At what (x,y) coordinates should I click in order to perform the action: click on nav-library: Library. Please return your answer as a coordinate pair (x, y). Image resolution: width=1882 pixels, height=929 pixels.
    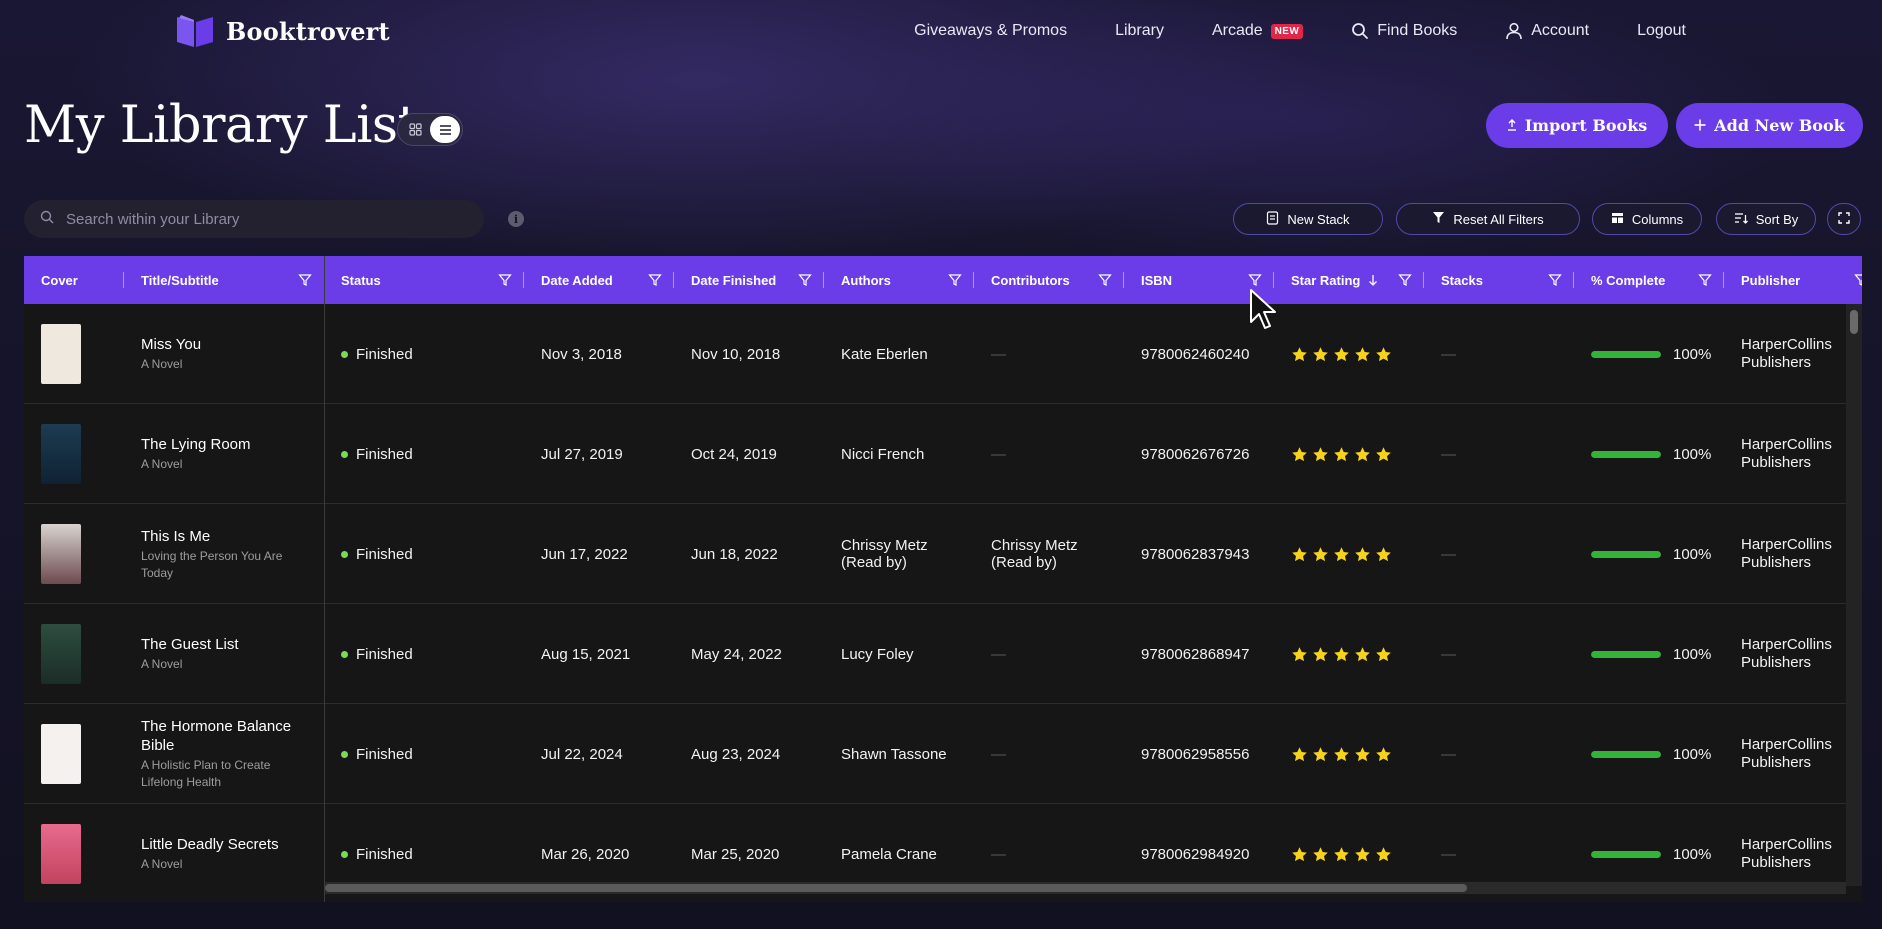
    Looking at the image, I should click on (1139, 31).